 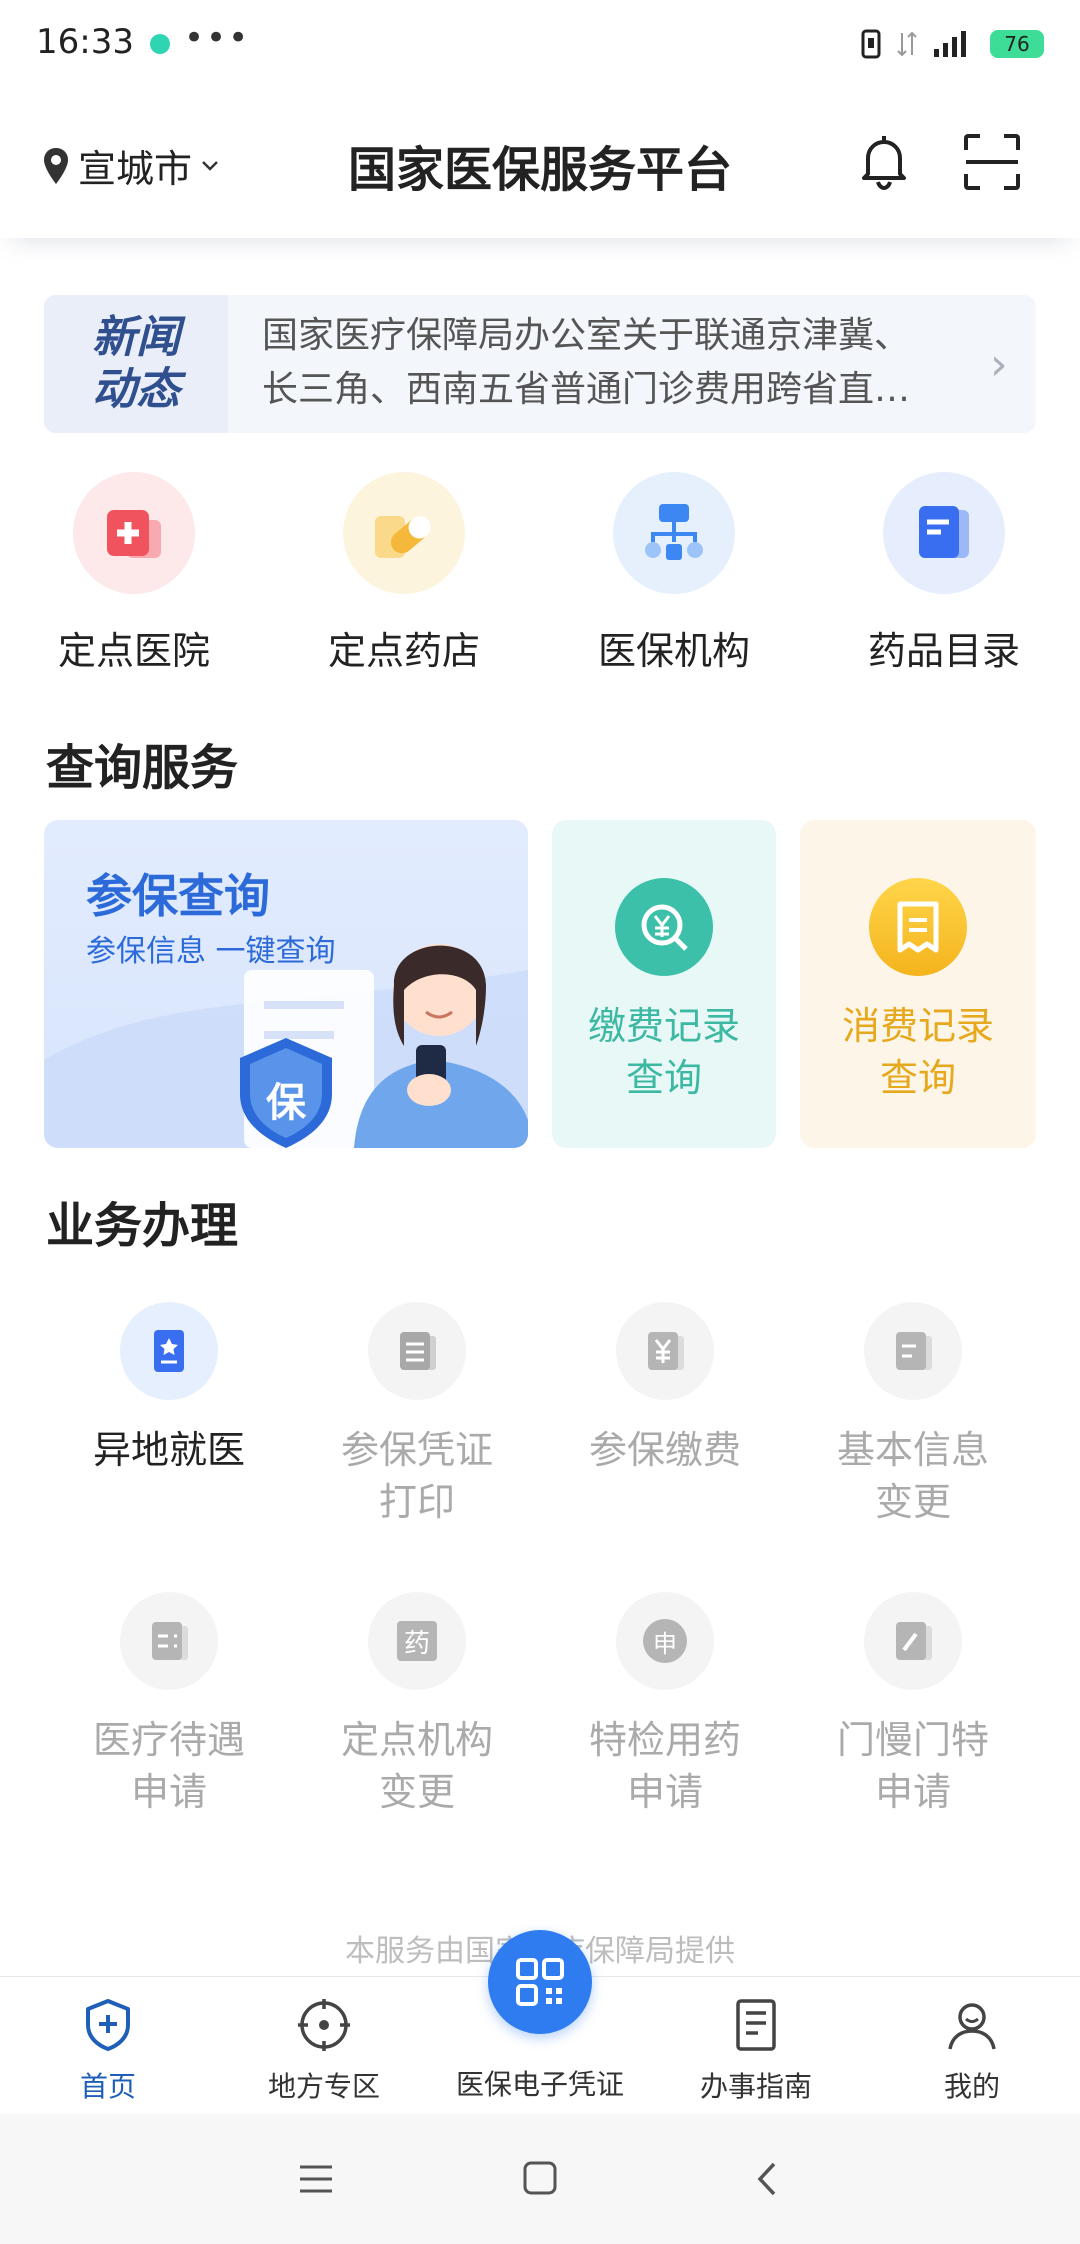 What do you see at coordinates (913, 1705) in the screenshot?
I see `biz-chronic-apply: 门慢门特 申请` at bounding box center [913, 1705].